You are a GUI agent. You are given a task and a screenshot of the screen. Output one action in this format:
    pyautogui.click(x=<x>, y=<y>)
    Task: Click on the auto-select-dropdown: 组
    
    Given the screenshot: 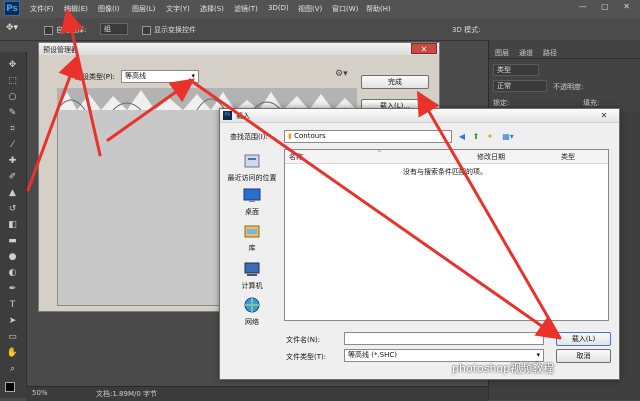 What is the action you would take?
    pyautogui.click(x=114, y=29)
    